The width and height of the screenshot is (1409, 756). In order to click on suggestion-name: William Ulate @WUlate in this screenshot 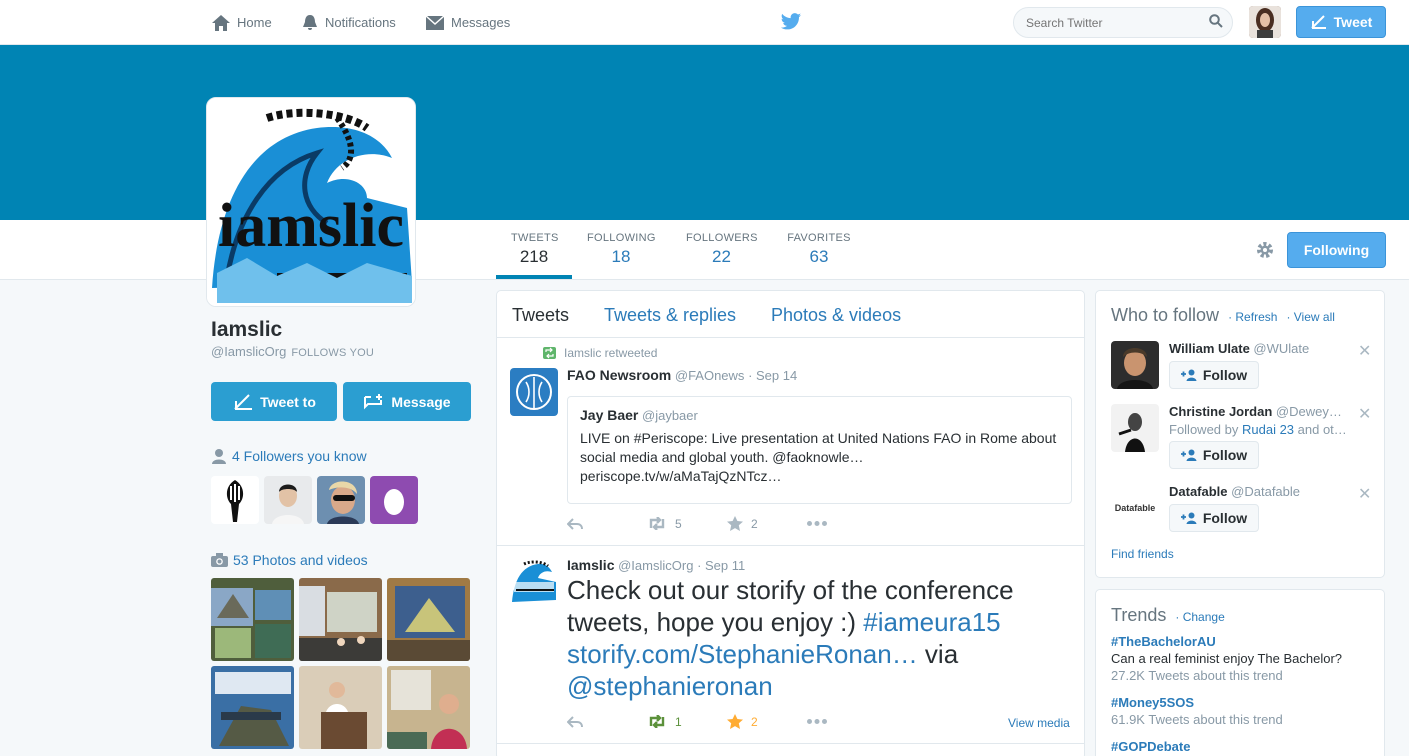, I will do `click(1259, 348)`.